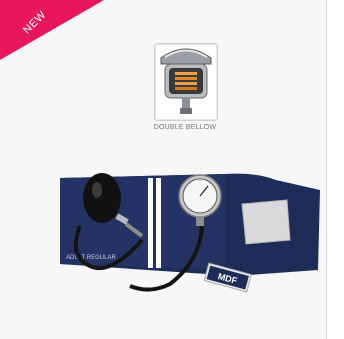  I want to click on new-badge, so click(52, 30).